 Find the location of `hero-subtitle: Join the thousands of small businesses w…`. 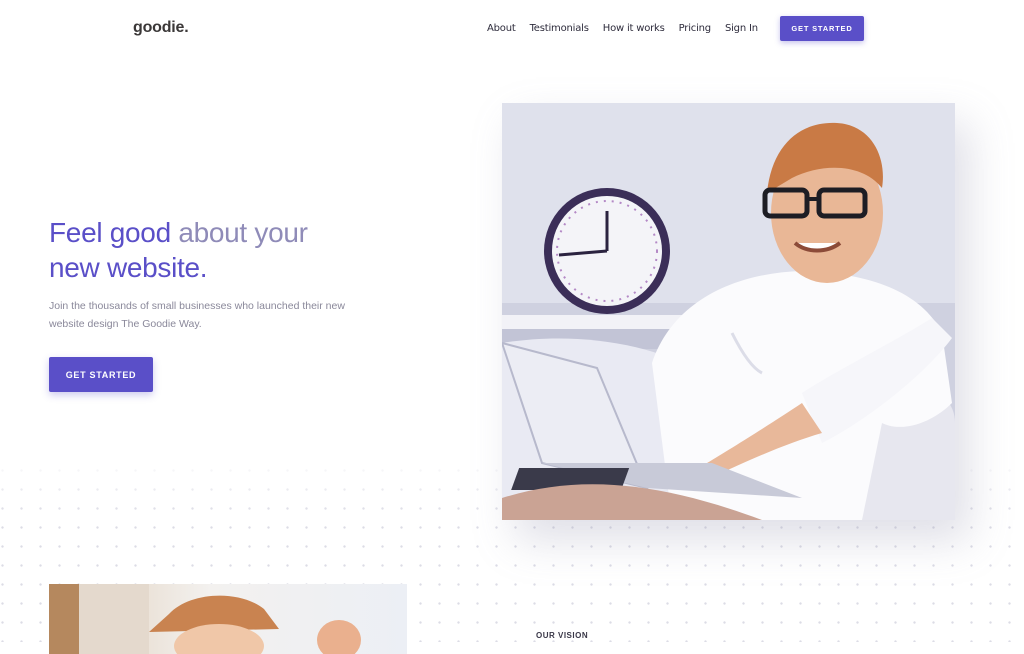

hero-subtitle: Join the thousands of small businesses w… is located at coordinates (197, 315).